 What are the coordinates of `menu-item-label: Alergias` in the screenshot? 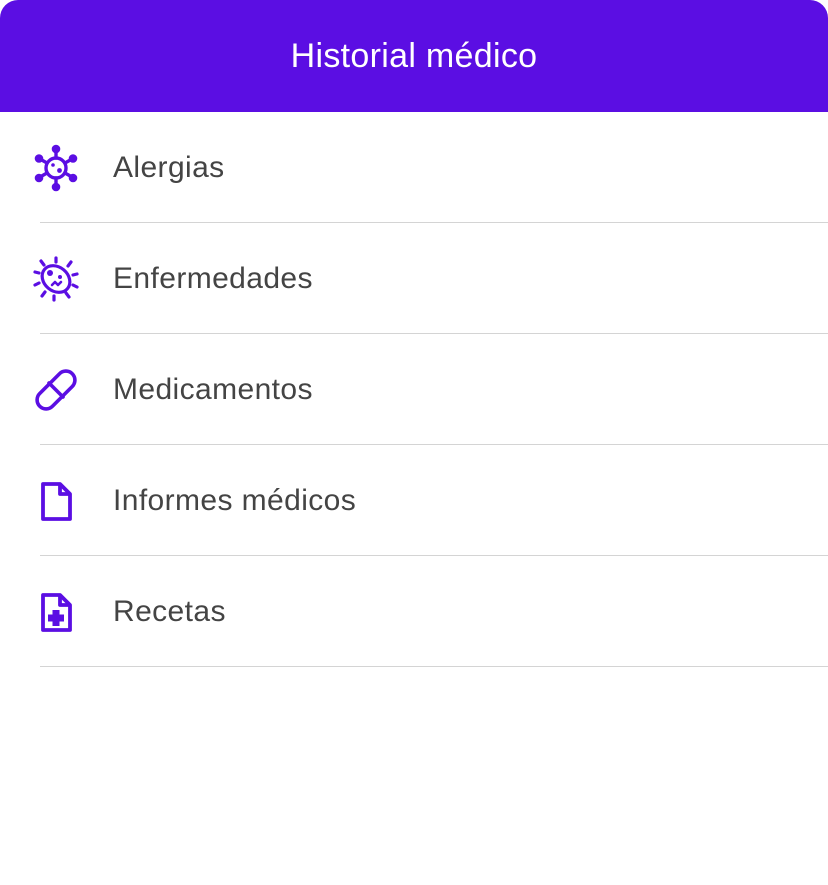 It's located at (169, 167).